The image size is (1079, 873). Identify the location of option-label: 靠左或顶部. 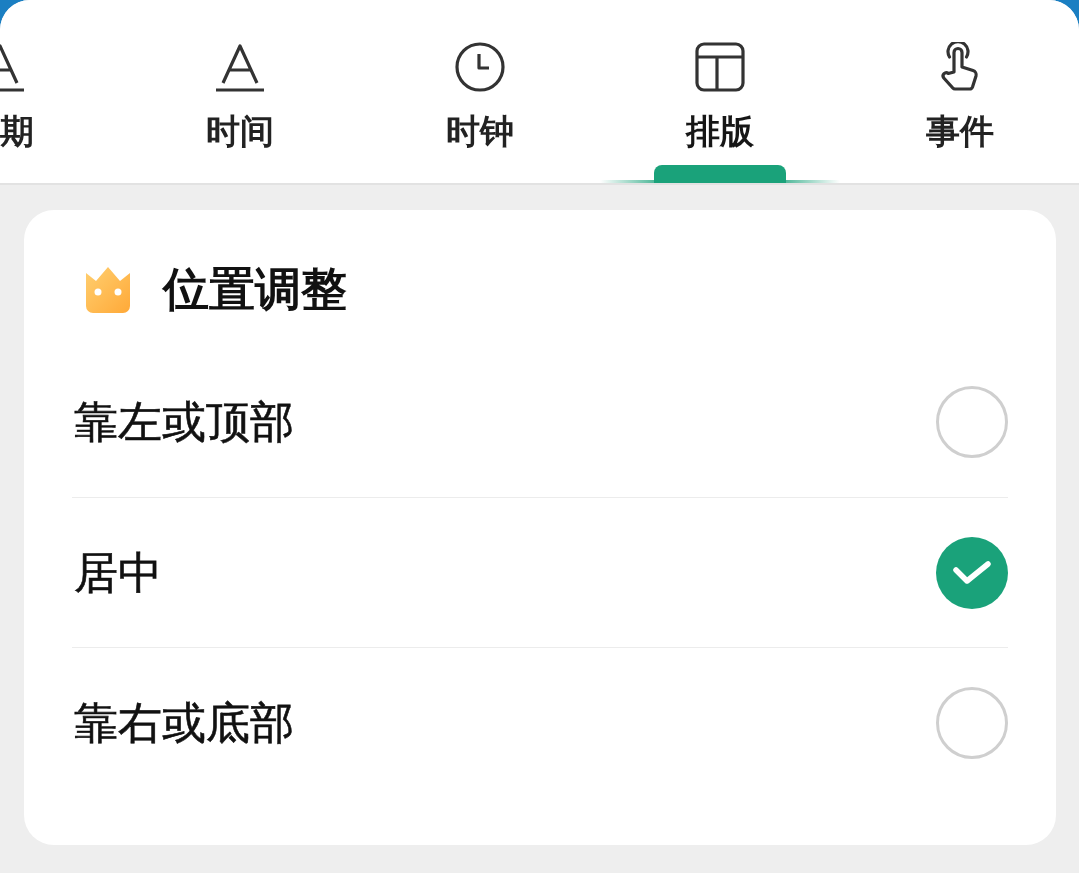
(184, 422).